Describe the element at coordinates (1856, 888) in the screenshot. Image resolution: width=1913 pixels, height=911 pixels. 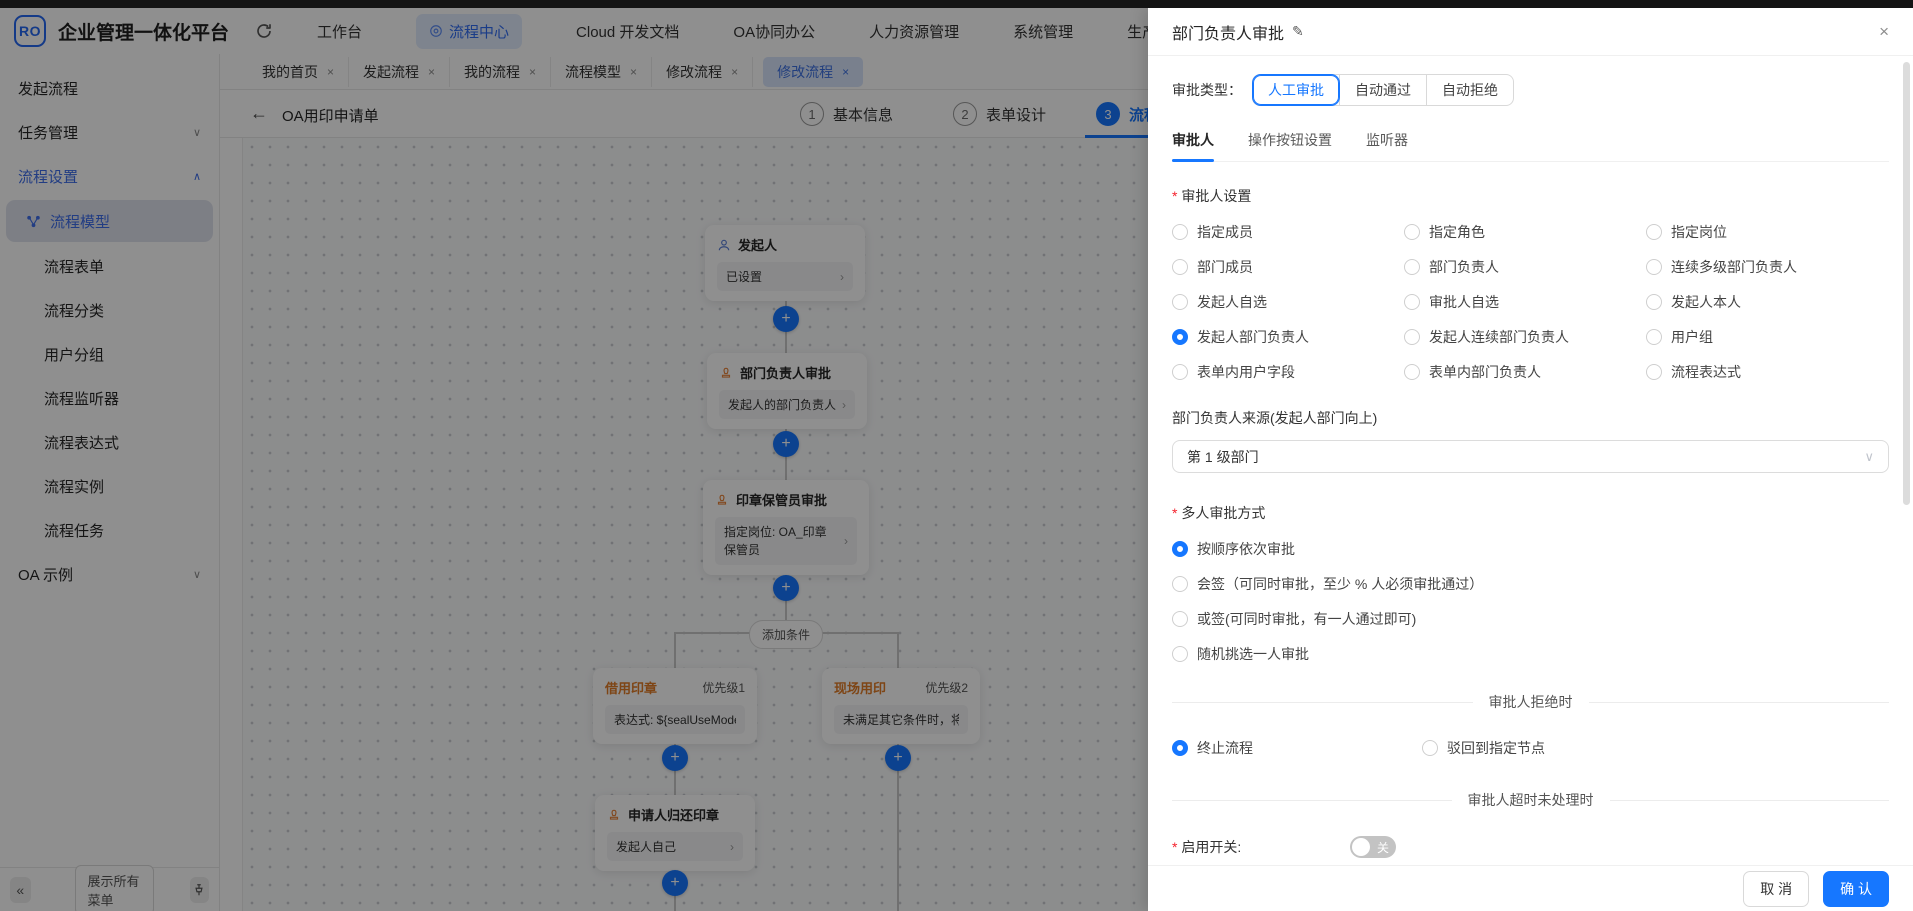
I see `confirm-button: 确 认` at that location.